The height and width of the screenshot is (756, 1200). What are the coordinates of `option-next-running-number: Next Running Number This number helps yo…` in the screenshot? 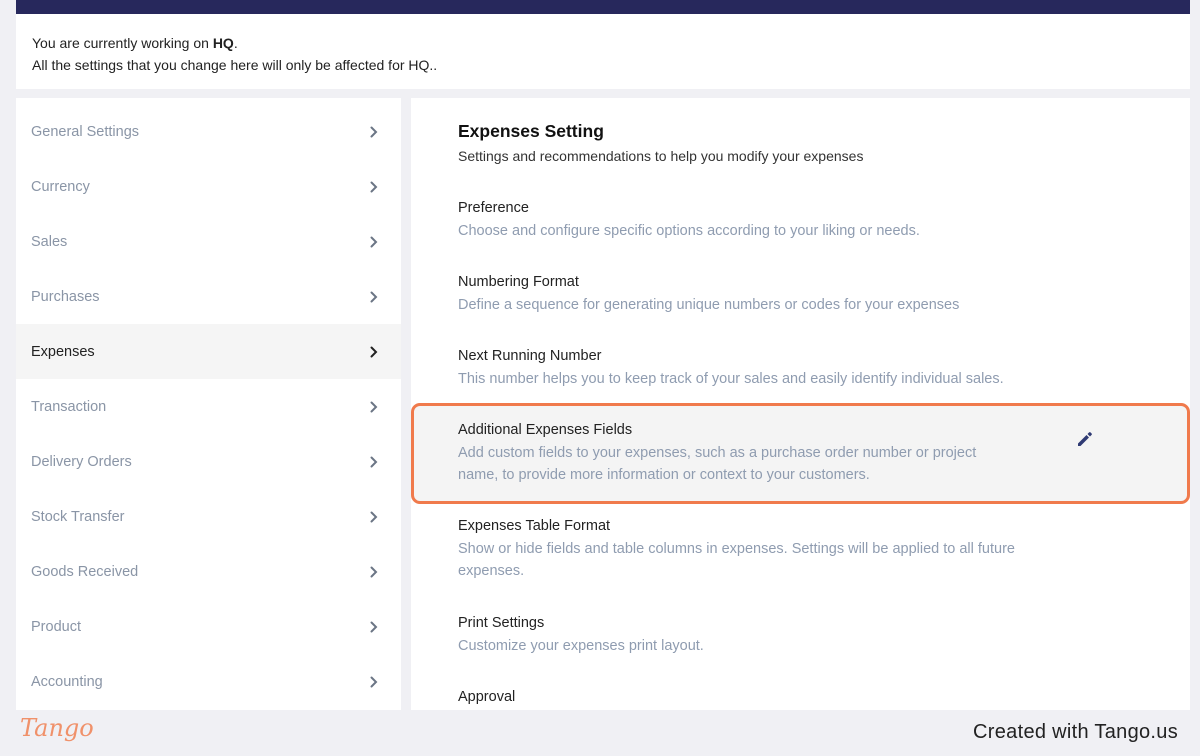 It's located at (753, 368).